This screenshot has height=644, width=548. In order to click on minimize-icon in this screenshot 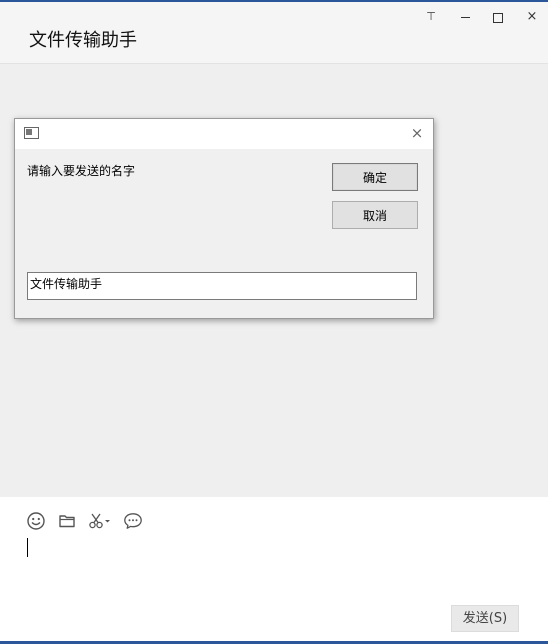, I will do `click(465, 17)`.